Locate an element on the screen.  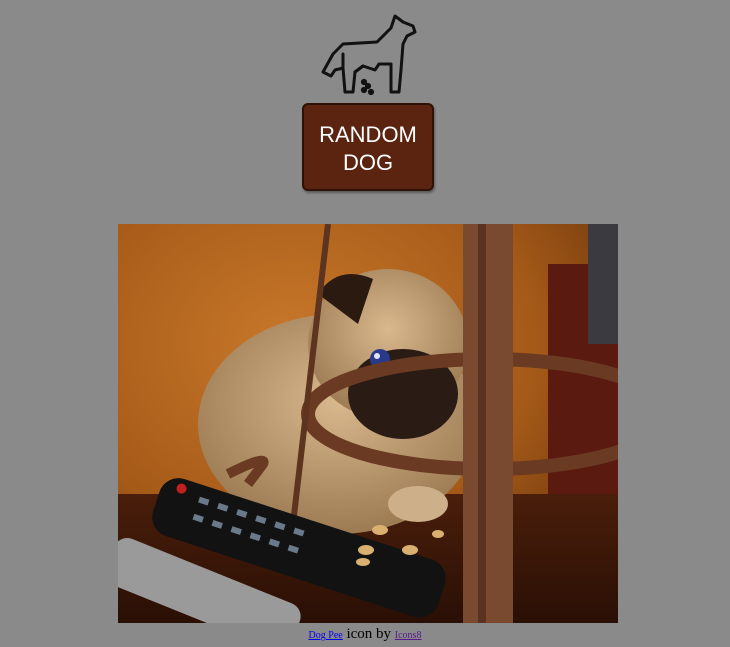
dog-pee-icon is located at coordinates (368, 54).